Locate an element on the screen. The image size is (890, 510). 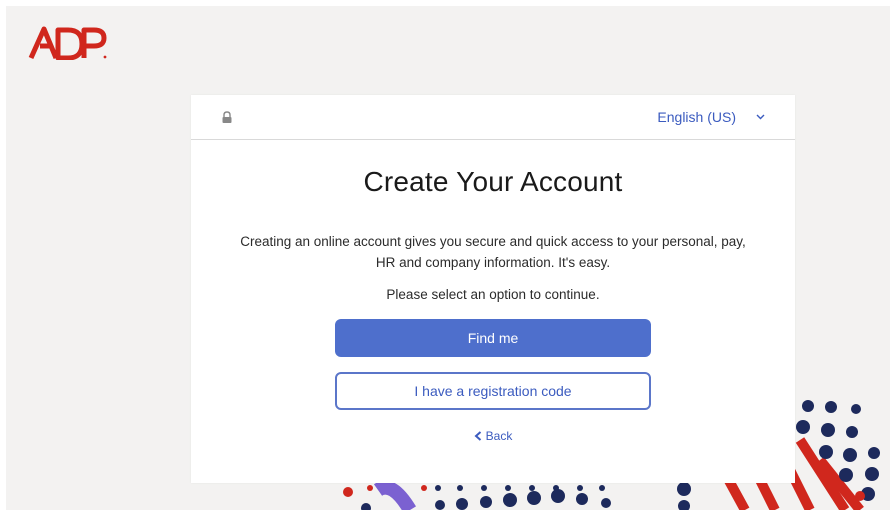
prompt-text: Please select an option to continue. is located at coordinates (493, 294).